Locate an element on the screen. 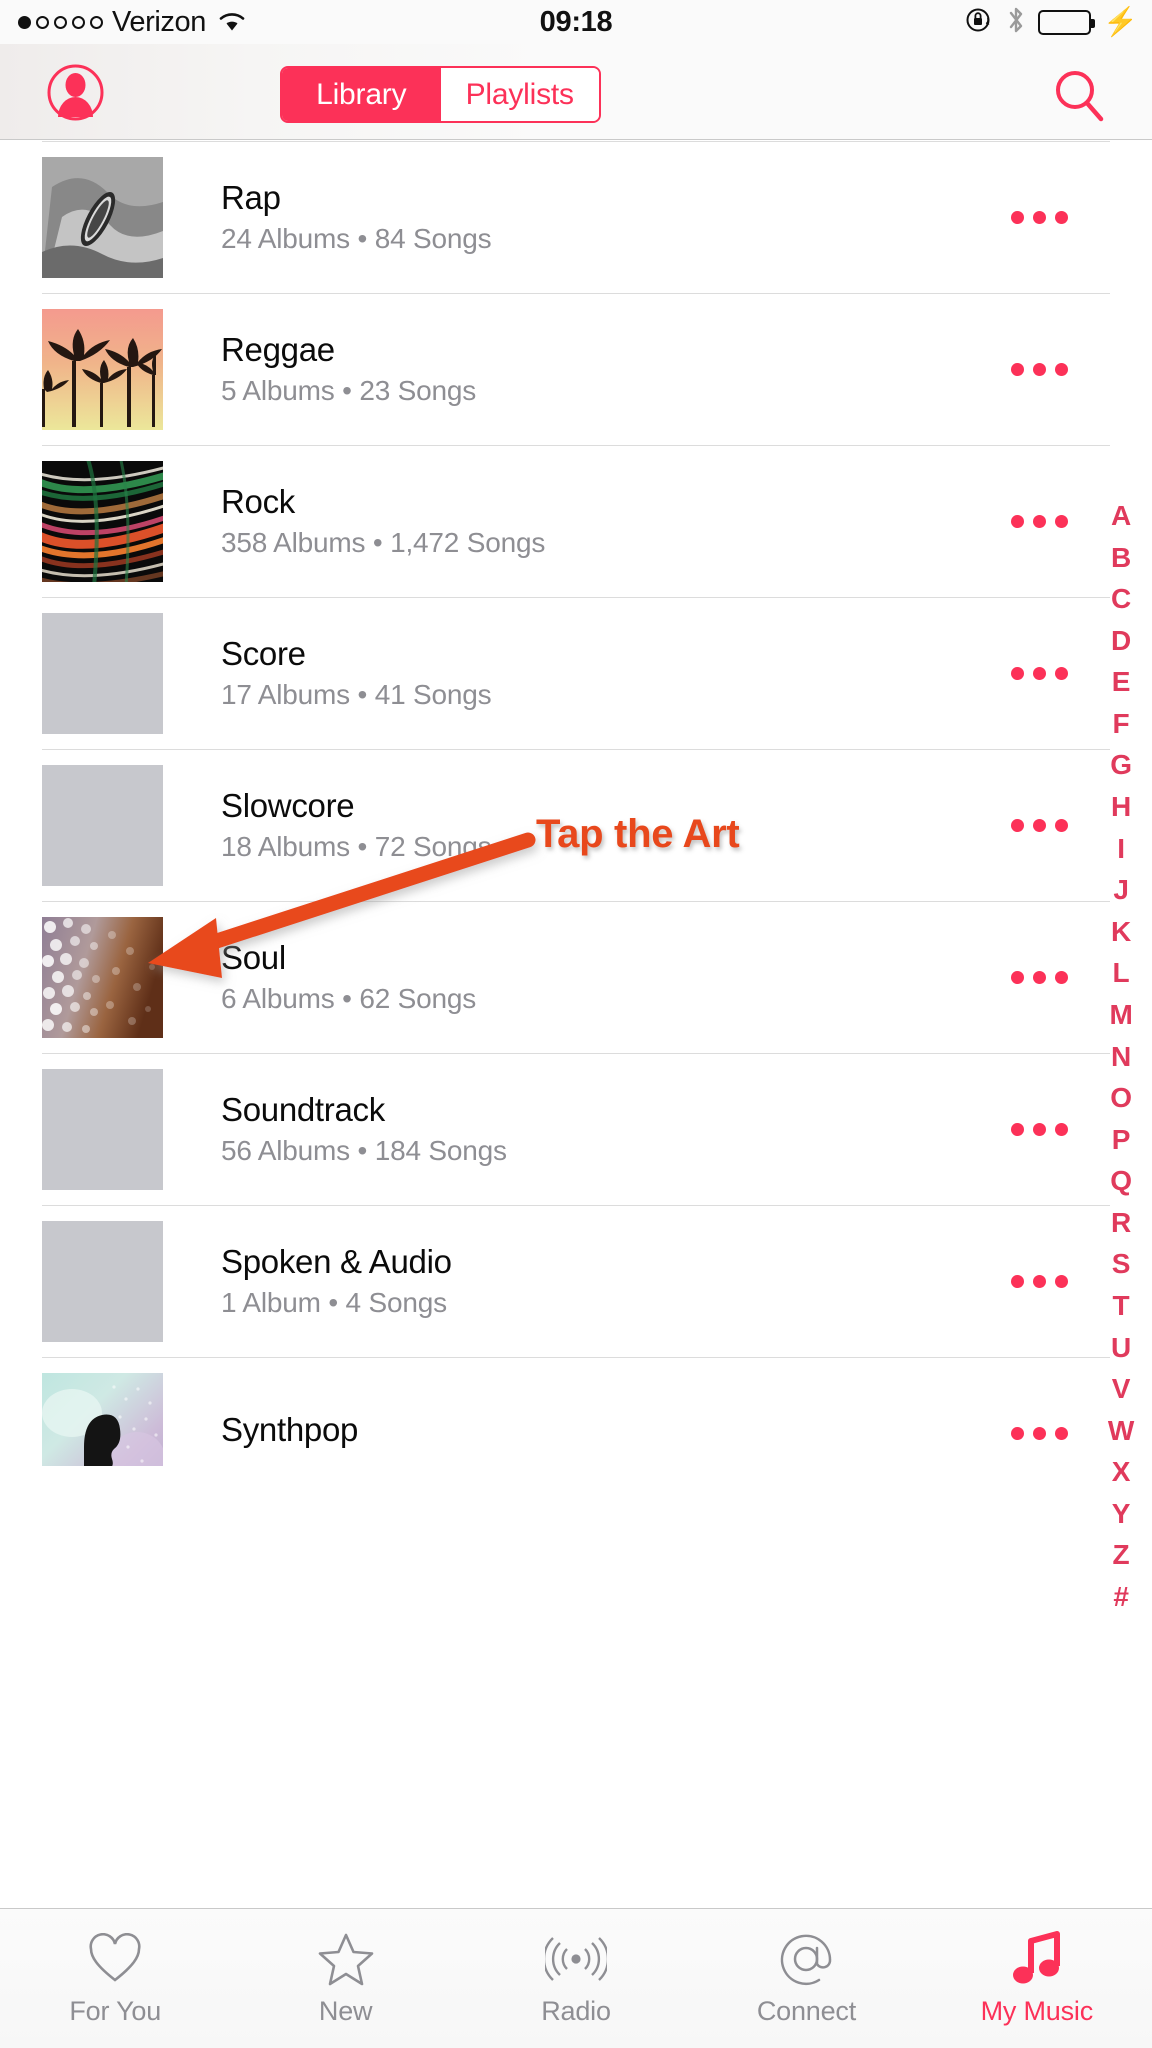 The height and width of the screenshot is (2048, 1152). index-letter: U is located at coordinates (1121, 1348).